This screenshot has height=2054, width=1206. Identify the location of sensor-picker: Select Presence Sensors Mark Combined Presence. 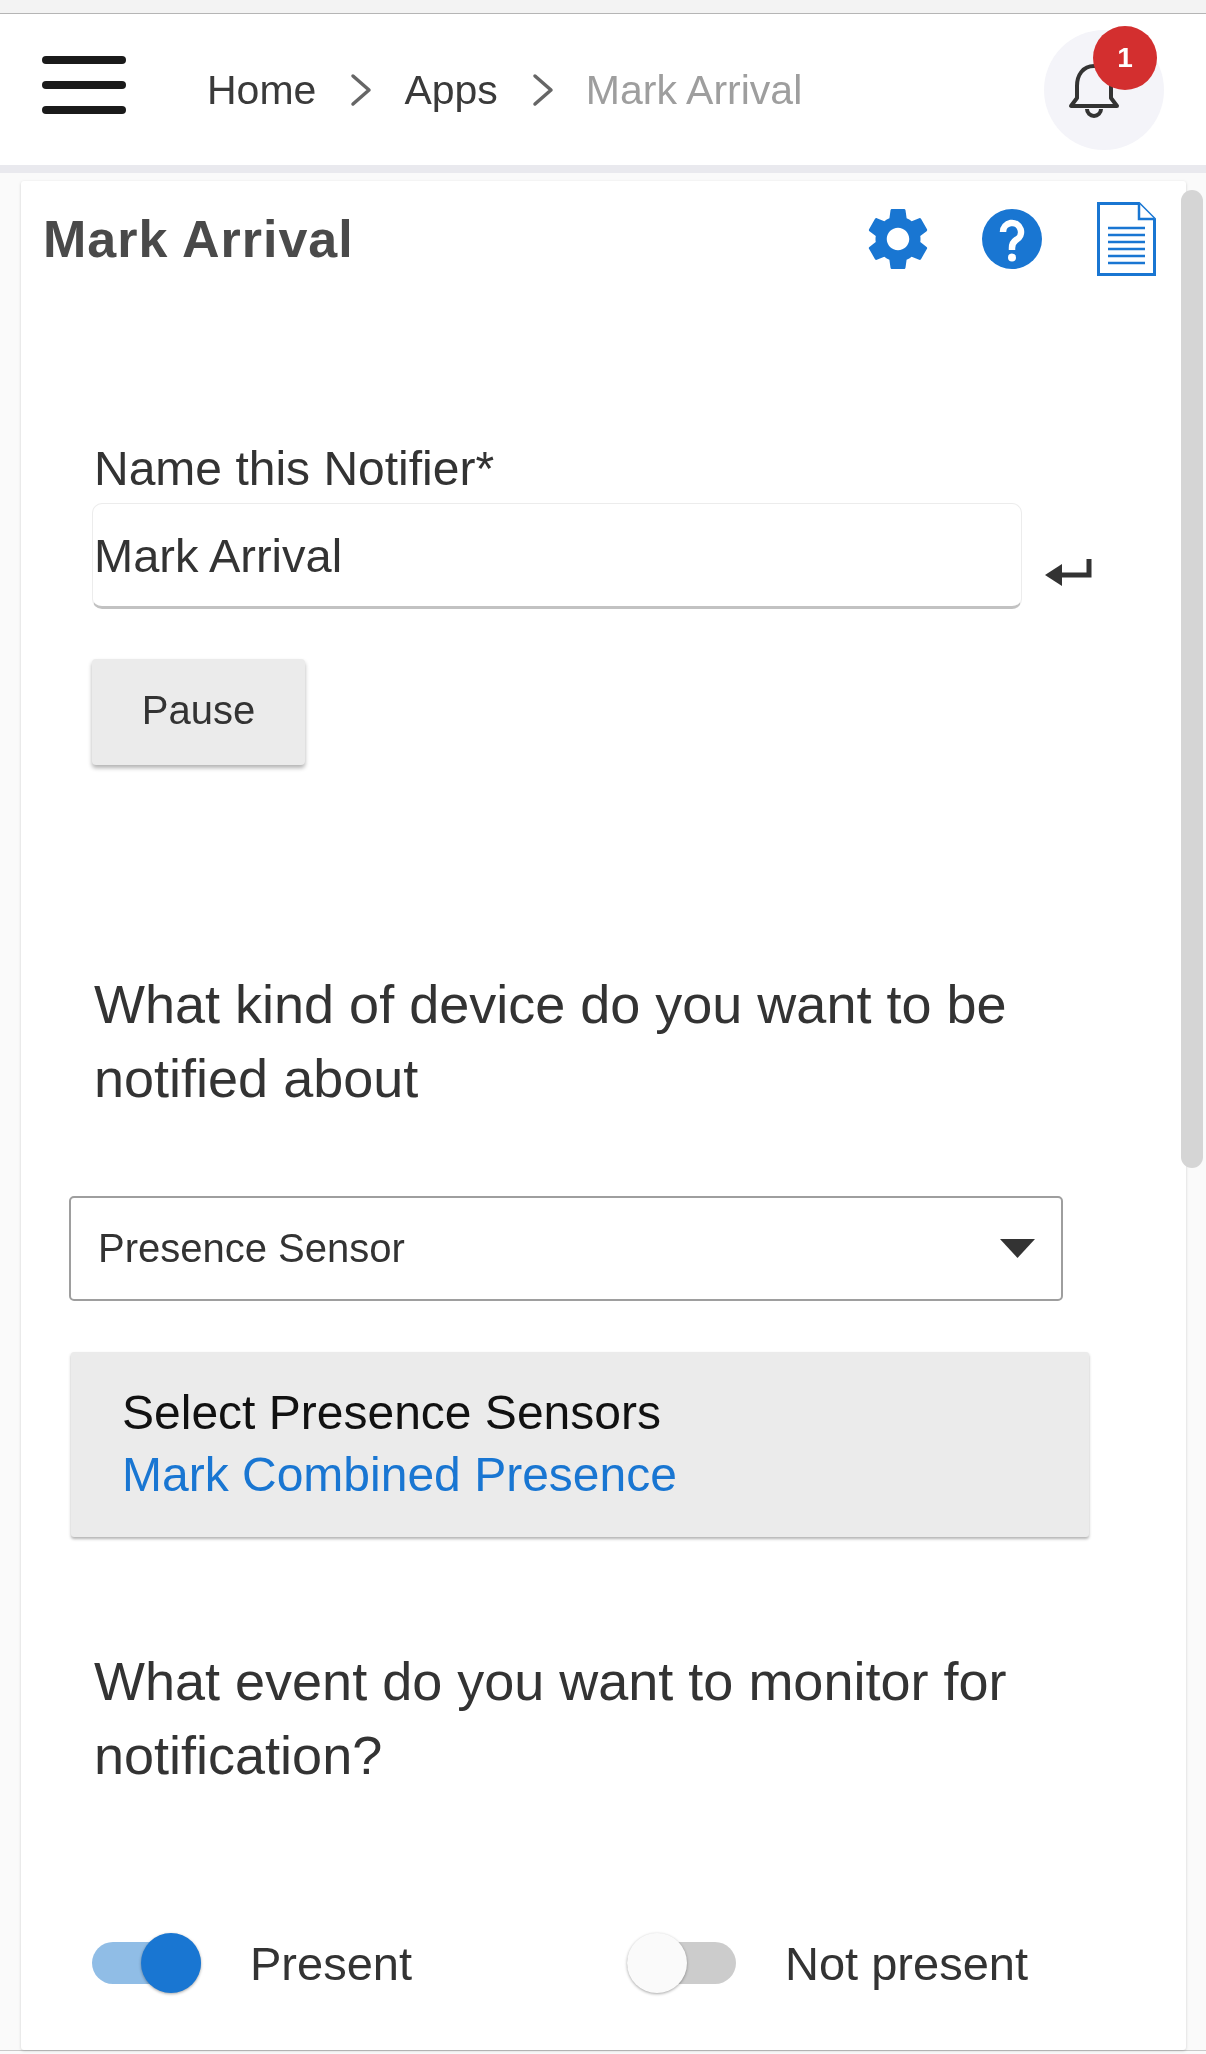
(580, 1444).